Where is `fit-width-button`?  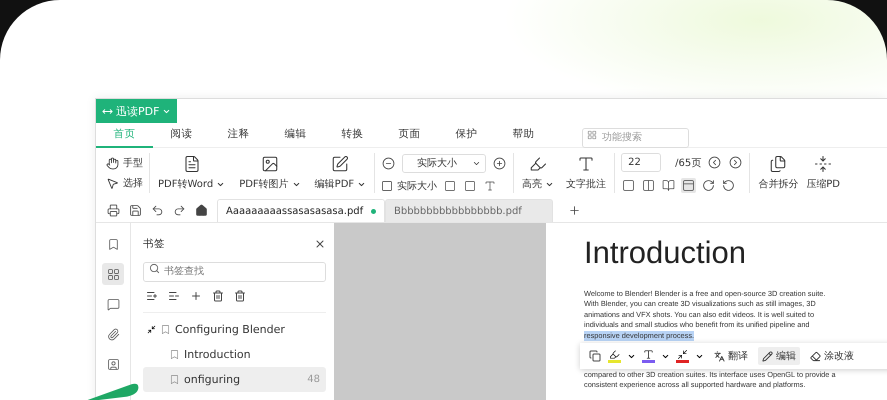
fit-width-button is located at coordinates (470, 185).